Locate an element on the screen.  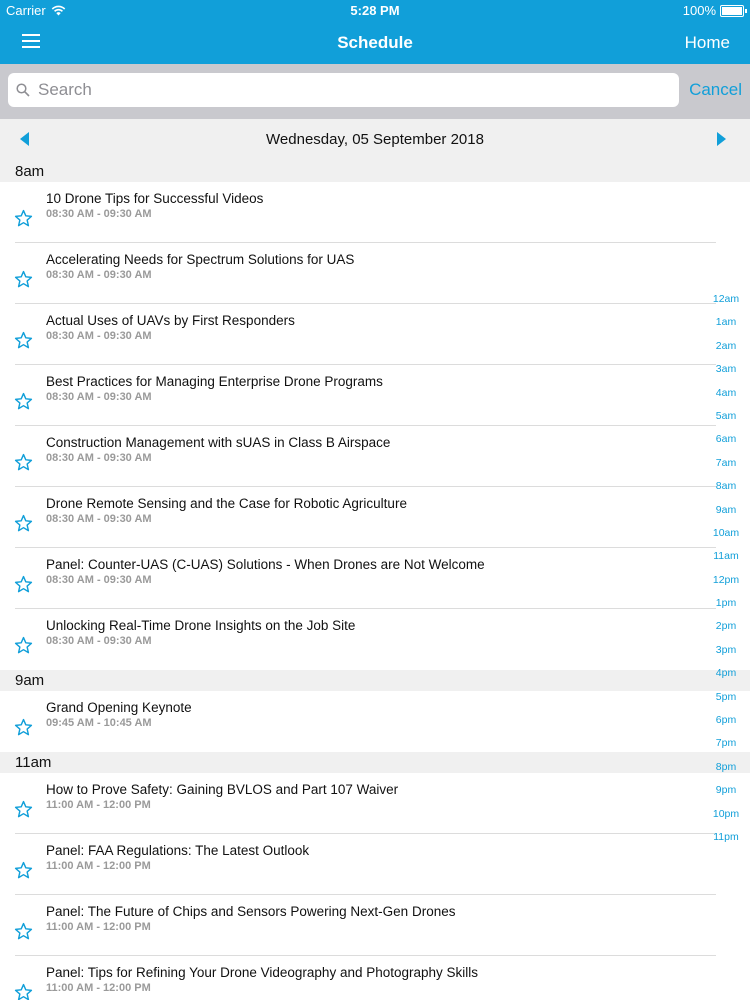
session-title: 10 Drone Tips for Successful Videos is located at coordinates (155, 198).